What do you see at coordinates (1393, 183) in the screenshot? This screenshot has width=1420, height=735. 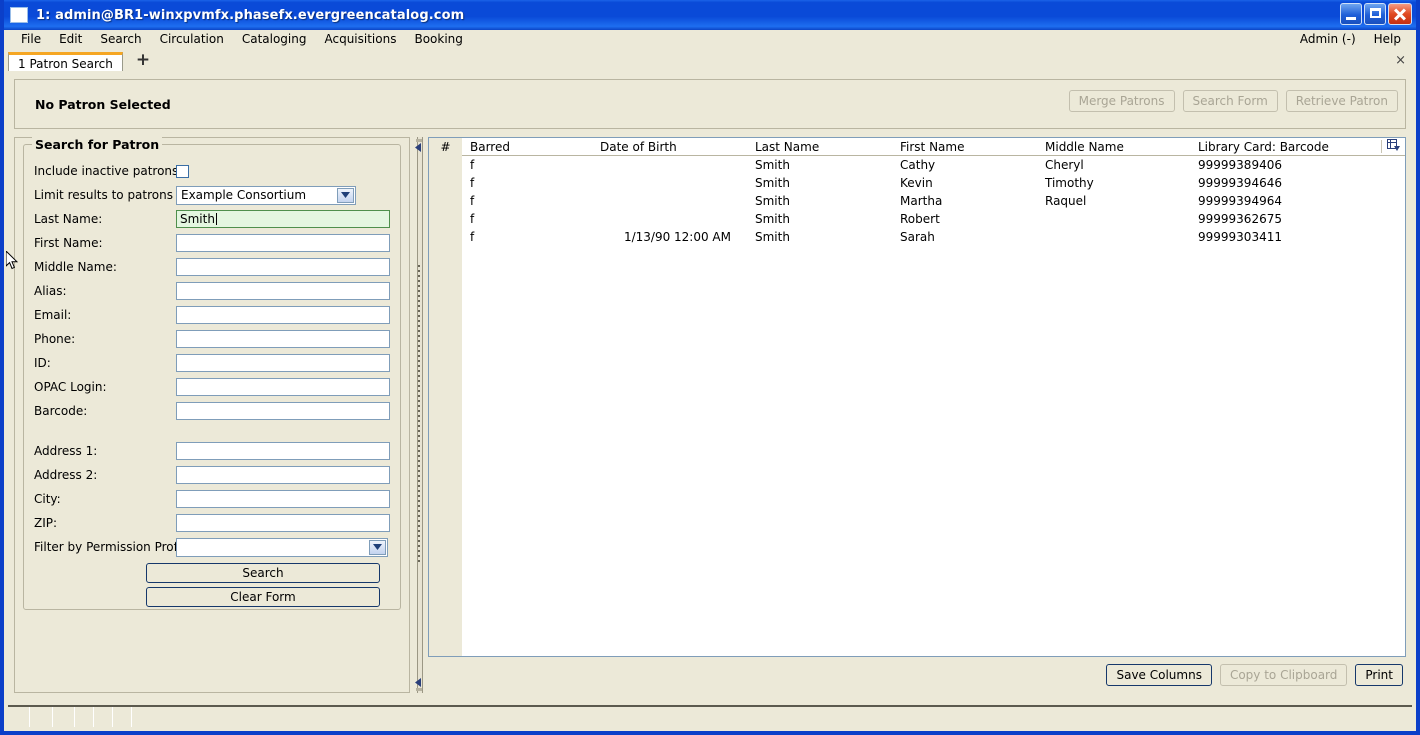 I see `cell-spacer` at bounding box center [1393, 183].